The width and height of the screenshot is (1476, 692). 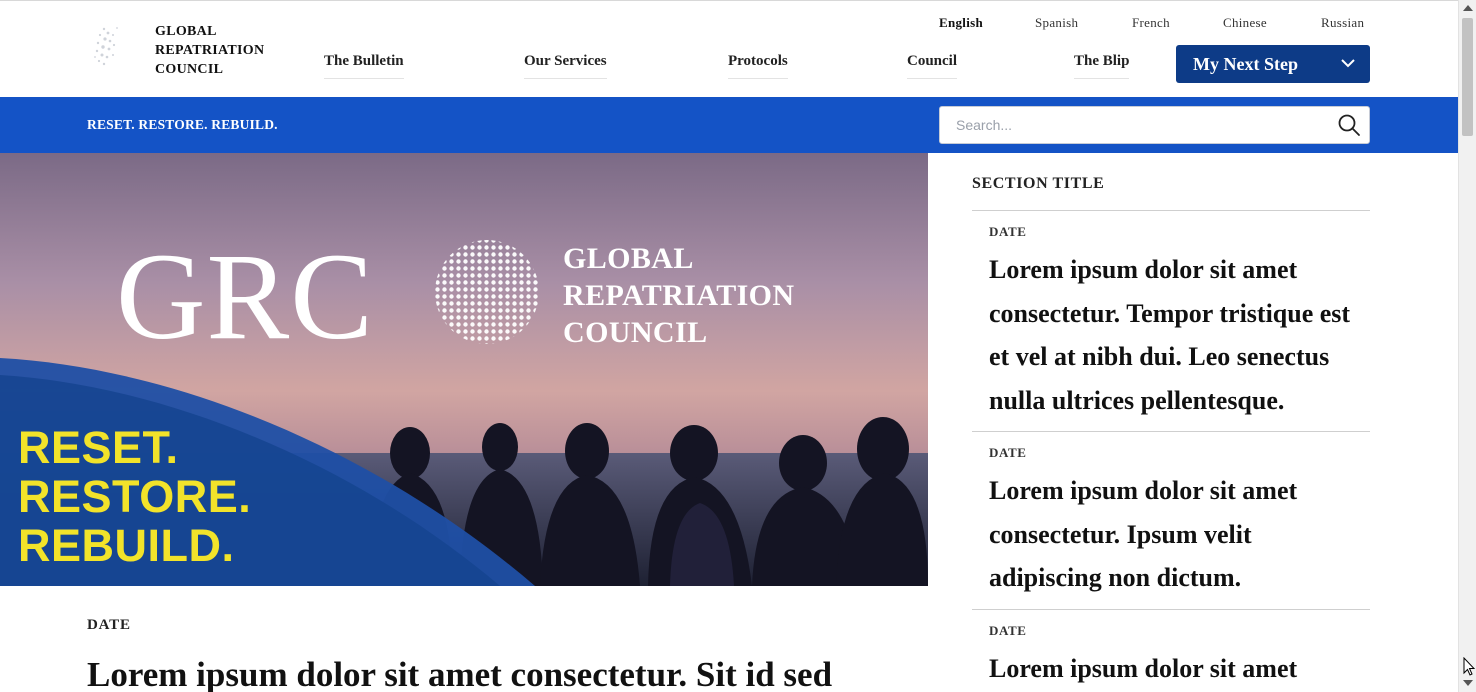 I want to click on logo-line: COUNCIL, so click(x=189, y=69).